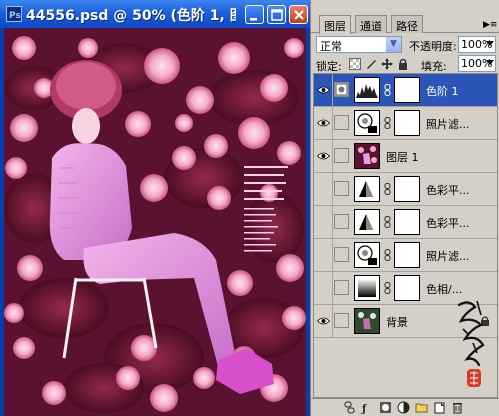 The height and width of the screenshot is (416, 499). I want to click on link-layers-icon, so click(349, 407).